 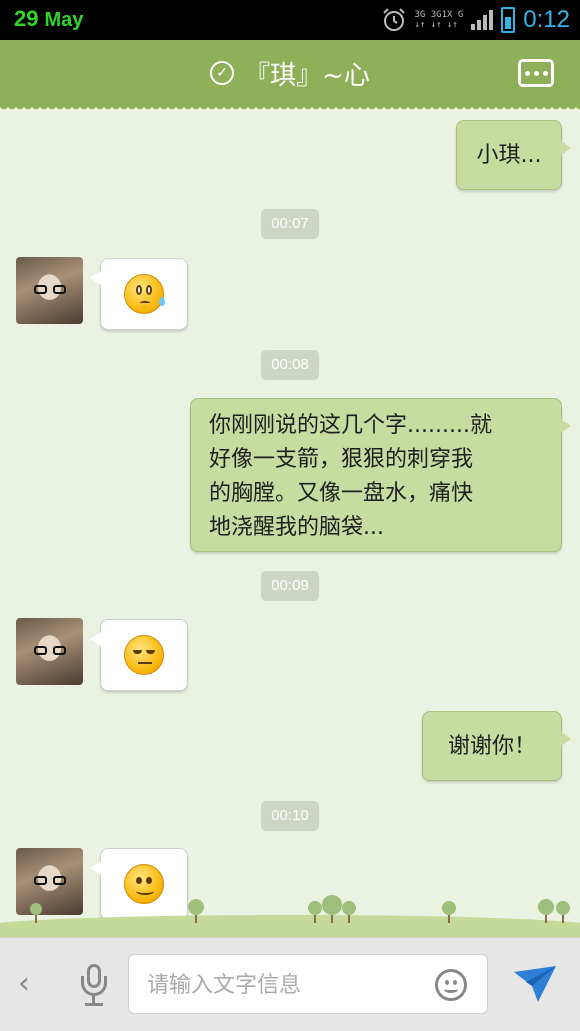 I want to click on more-dots-icon, so click(x=527, y=73).